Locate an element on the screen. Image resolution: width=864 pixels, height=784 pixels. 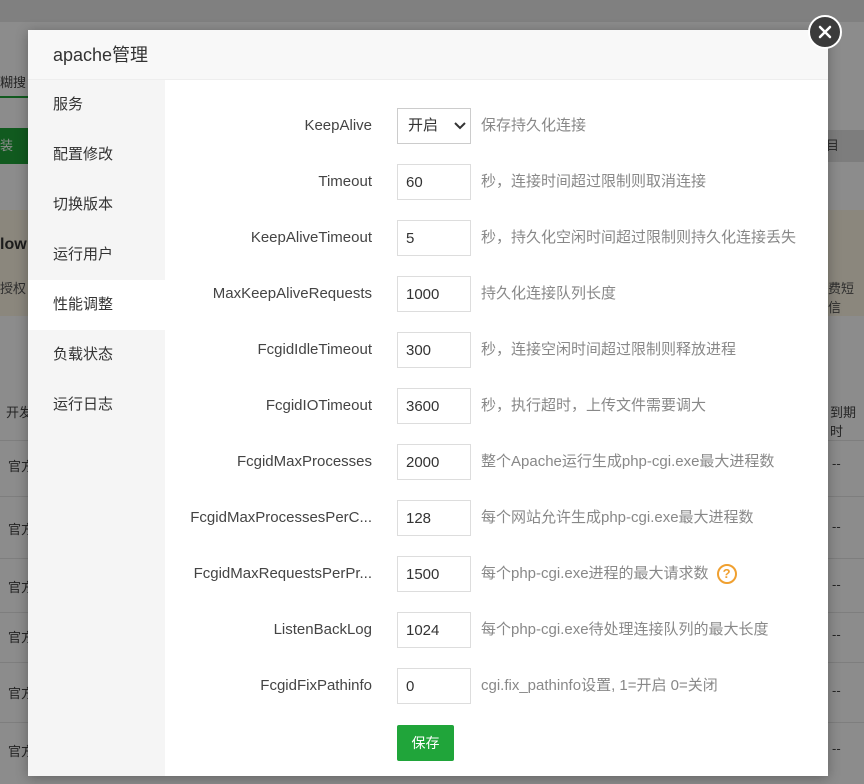
setting-description: 秒，连接空闲时间超过限制则释放进程 is located at coordinates (609, 349).